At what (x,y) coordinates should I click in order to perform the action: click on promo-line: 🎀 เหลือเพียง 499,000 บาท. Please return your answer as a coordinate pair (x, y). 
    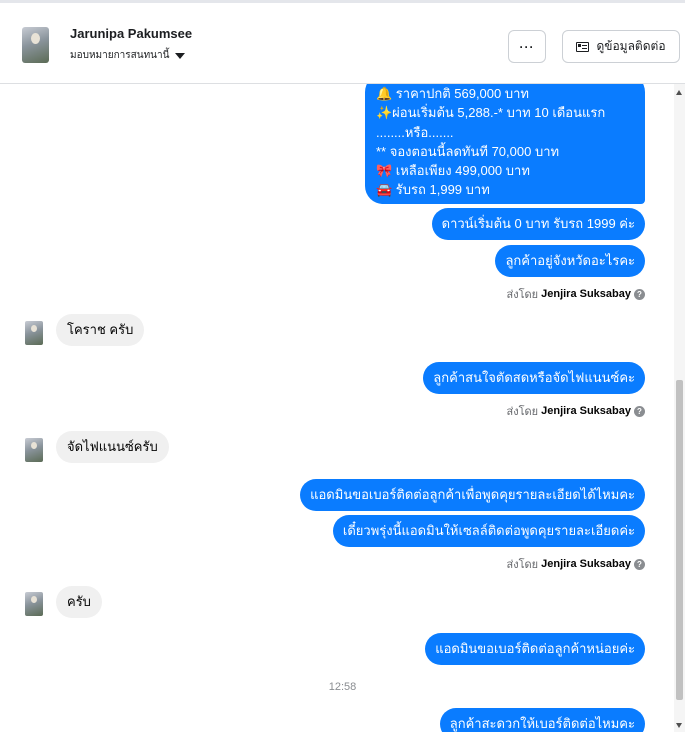
    Looking at the image, I should click on (453, 171).